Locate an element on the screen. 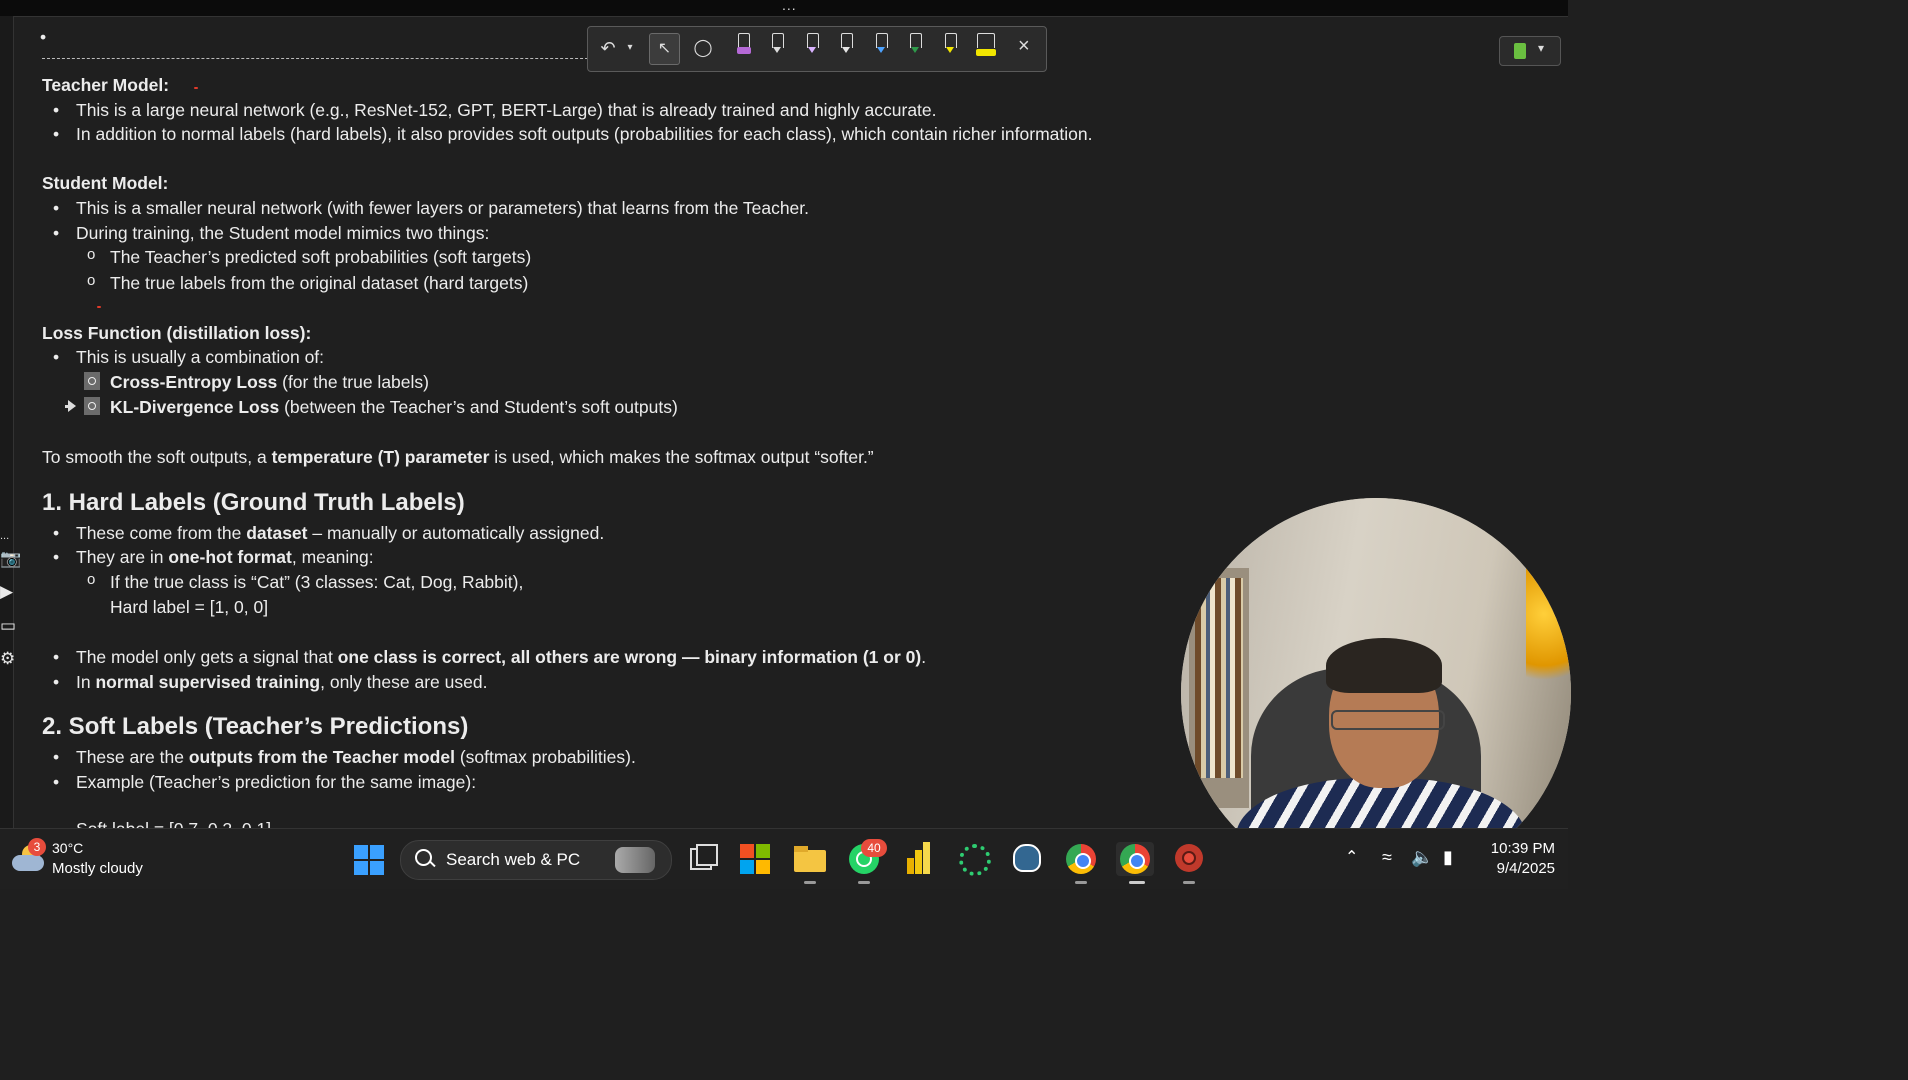 The image size is (1908, 1080). record-icon is located at coordinates (1190, 859).